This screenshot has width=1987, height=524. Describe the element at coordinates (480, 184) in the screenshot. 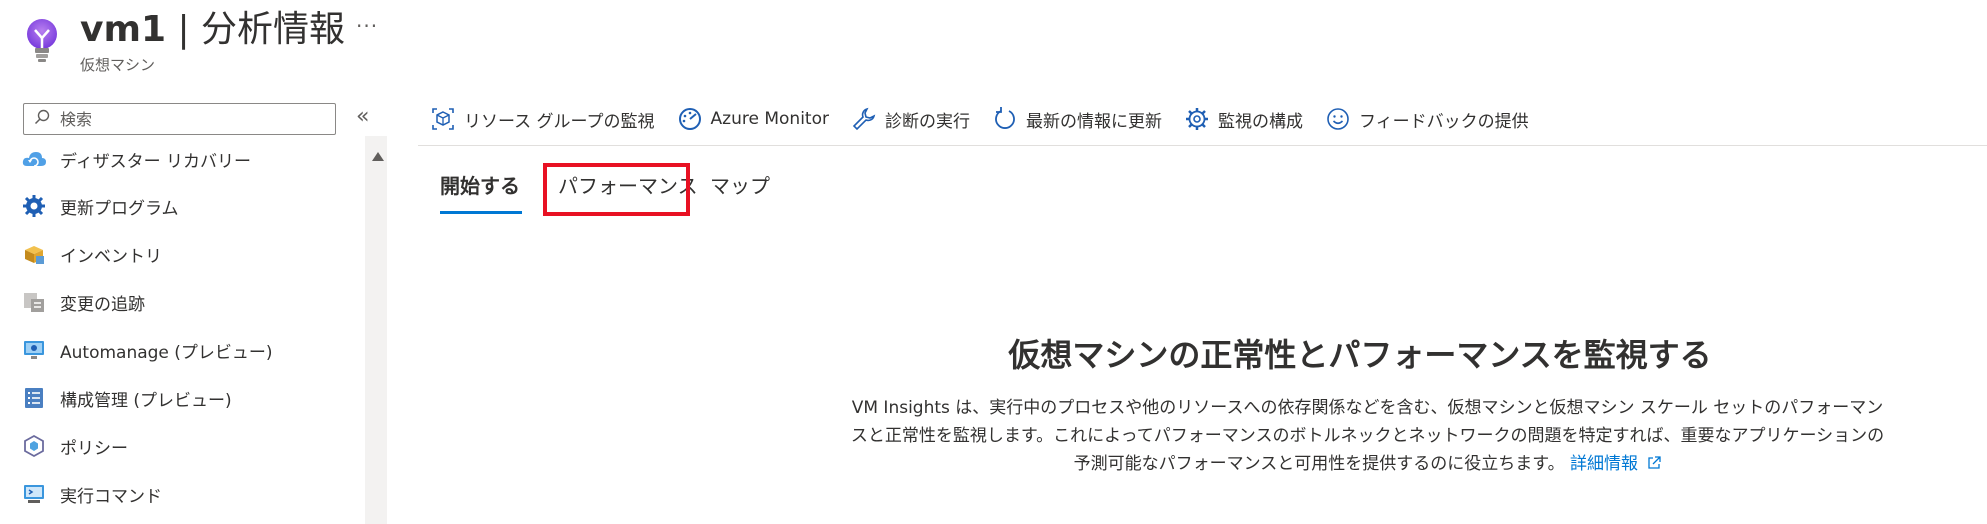

I see `tab-get-started: 開始する` at that location.